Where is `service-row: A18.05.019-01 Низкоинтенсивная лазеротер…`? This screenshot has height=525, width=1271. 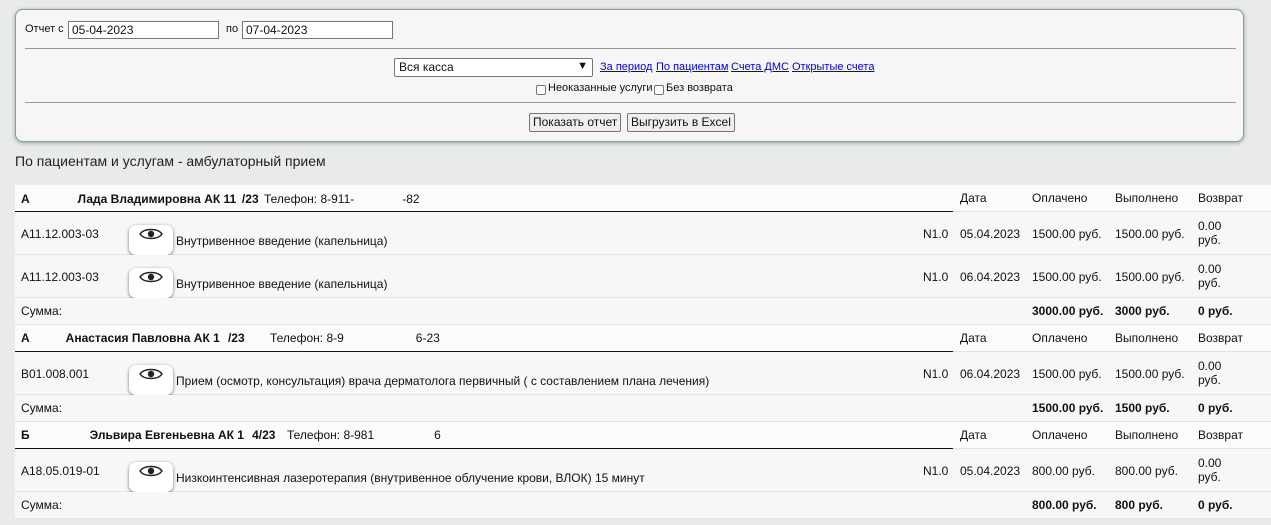
service-row: A18.05.019-01 Низкоинтенсивная лазеротер… is located at coordinates (643, 470).